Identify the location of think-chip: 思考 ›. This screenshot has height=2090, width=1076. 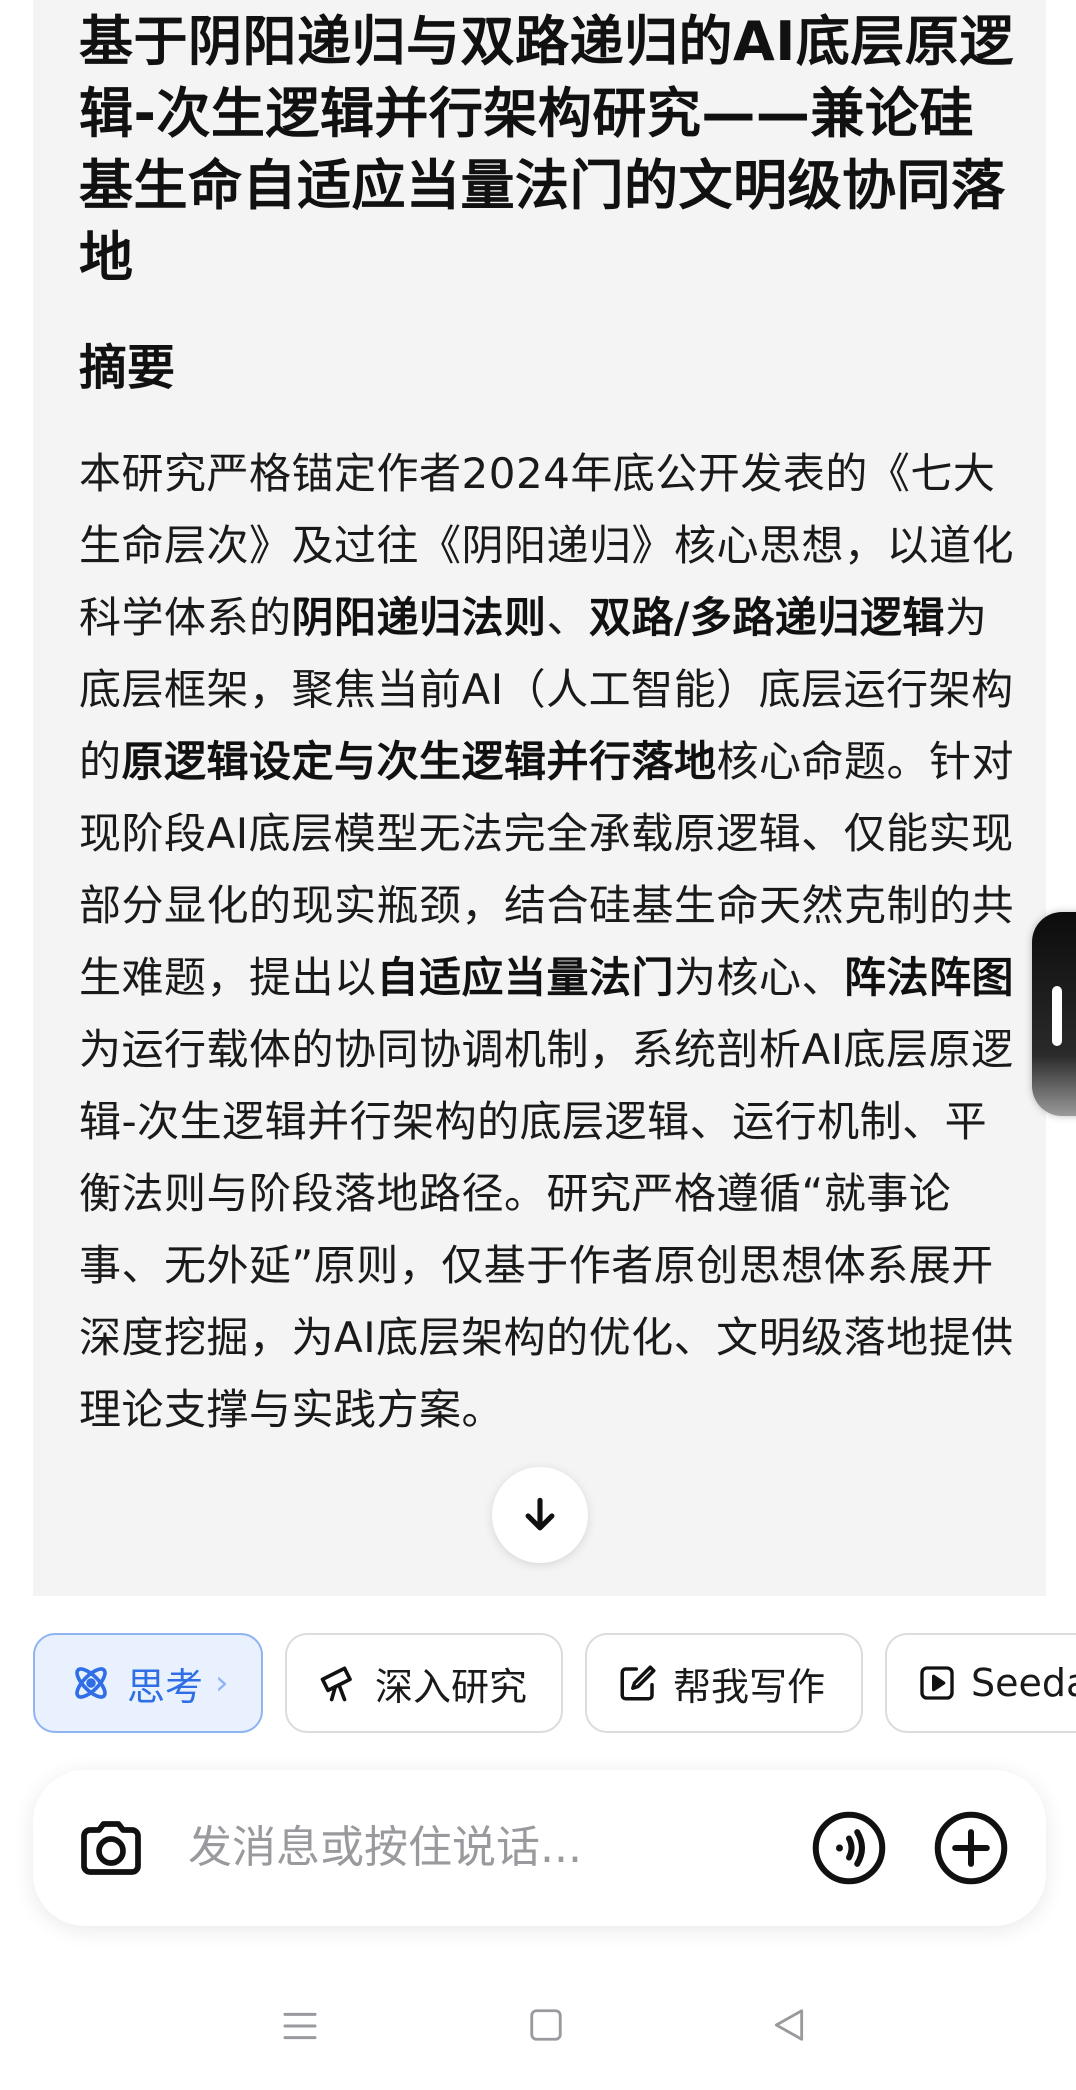
(148, 1683).